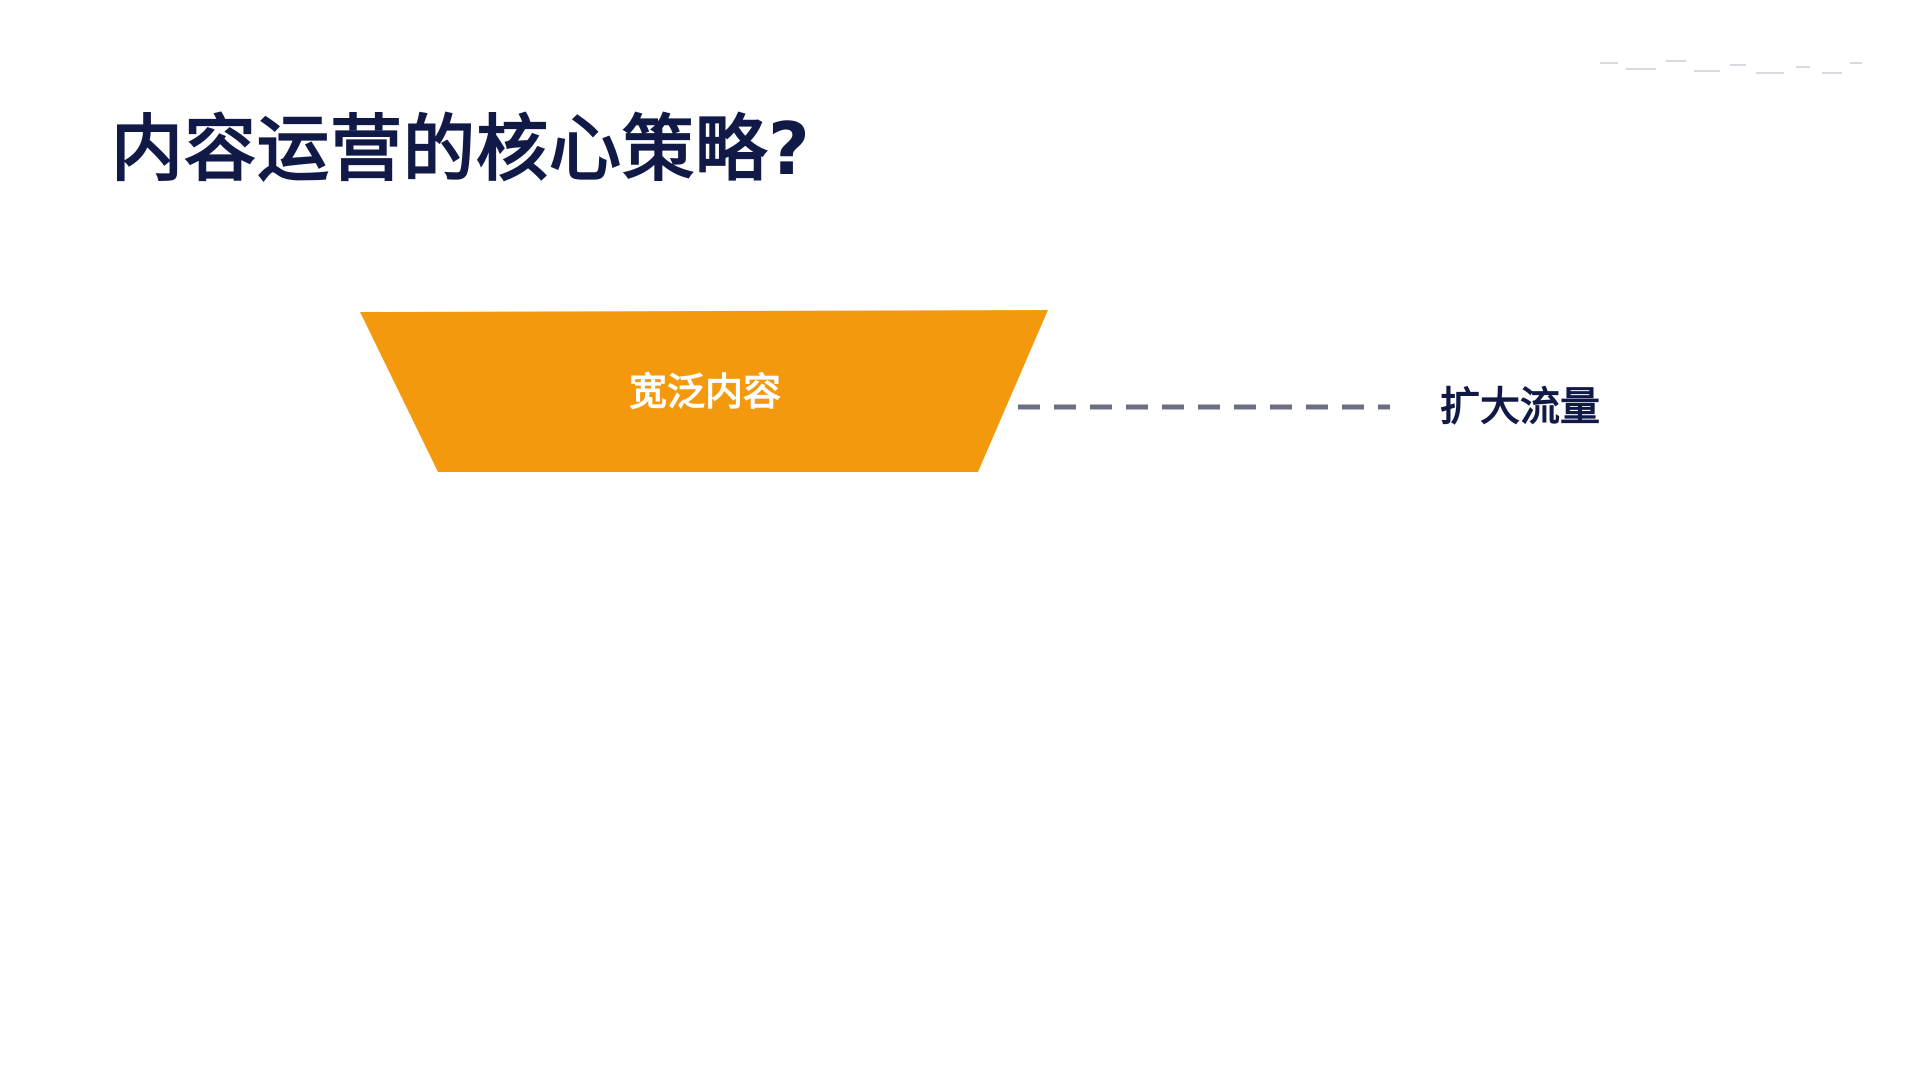  What do you see at coordinates (875, 391) in the screenshot?
I see `funnel-diagram` at bounding box center [875, 391].